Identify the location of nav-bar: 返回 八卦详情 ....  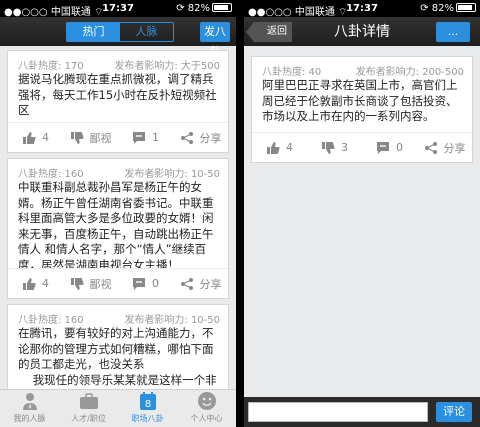
(362, 31).